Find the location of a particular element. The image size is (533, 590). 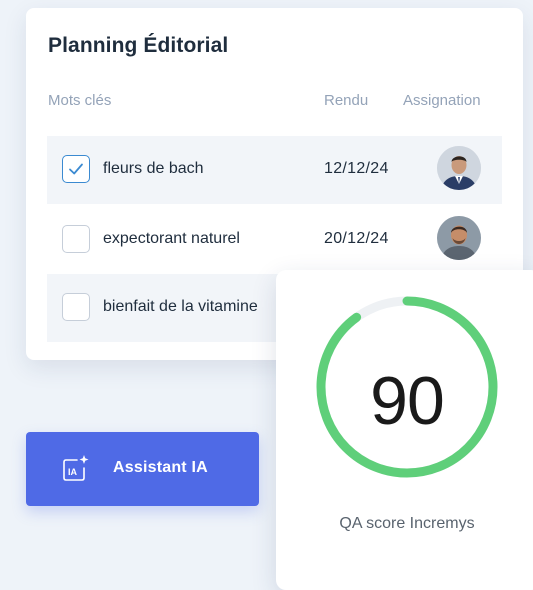

page-title: Planning Éditorial is located at coordinates (138, 45).